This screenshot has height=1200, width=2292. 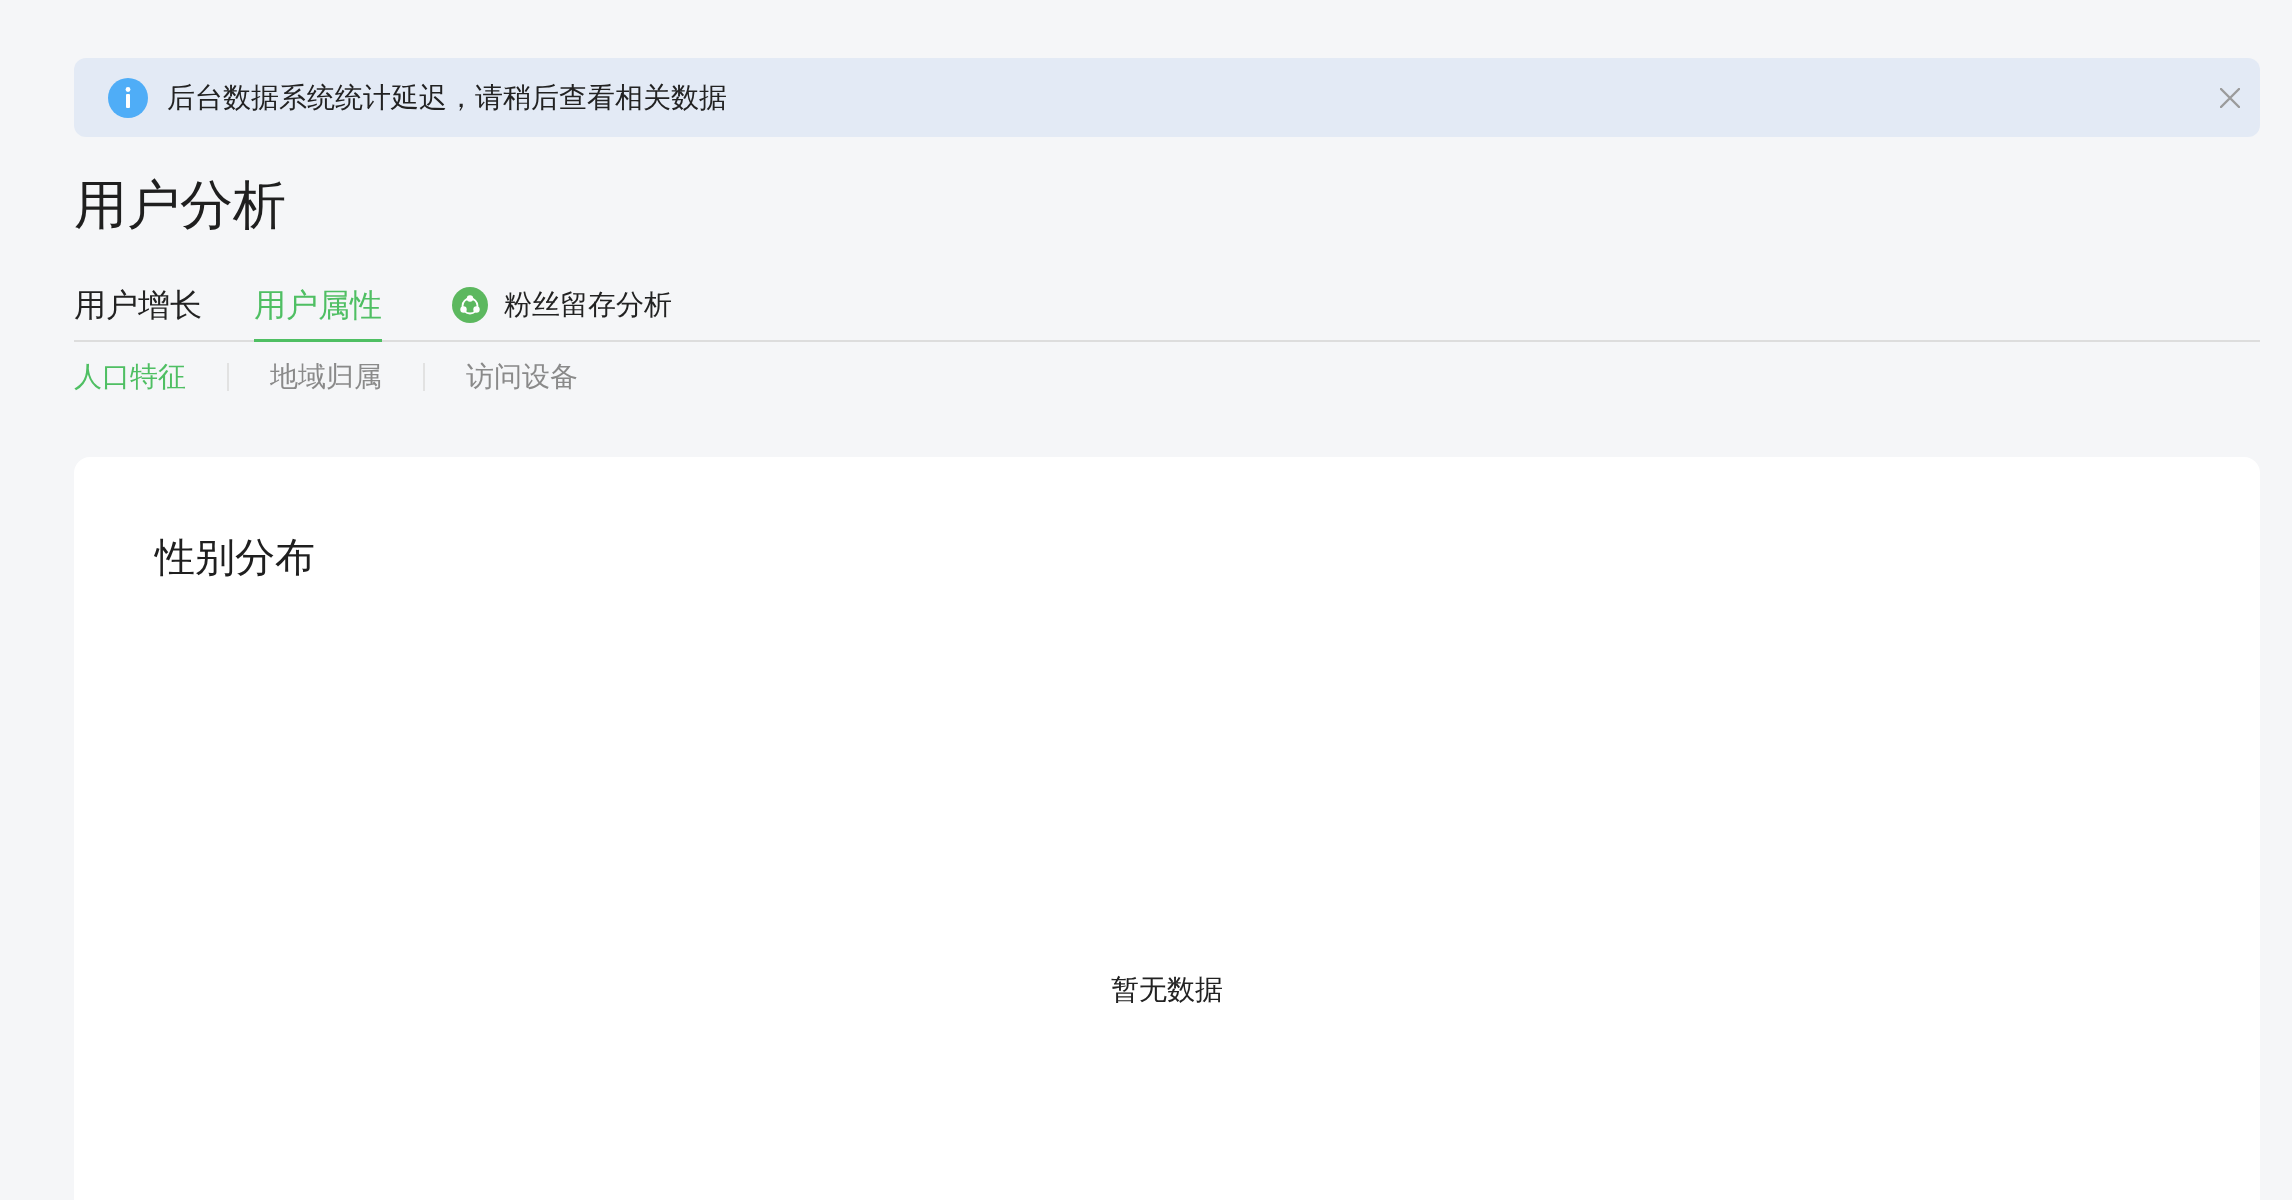 I want to click on linked-dots-icon, so click(x=470, y=305).